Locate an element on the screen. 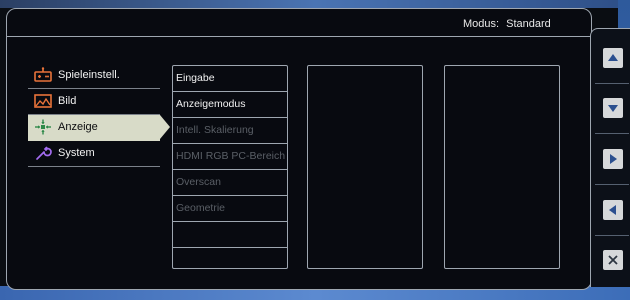 This screenshot has height=300, width=630. menu-item-anzeige: Anzeige is located at coordinates (99, 128).